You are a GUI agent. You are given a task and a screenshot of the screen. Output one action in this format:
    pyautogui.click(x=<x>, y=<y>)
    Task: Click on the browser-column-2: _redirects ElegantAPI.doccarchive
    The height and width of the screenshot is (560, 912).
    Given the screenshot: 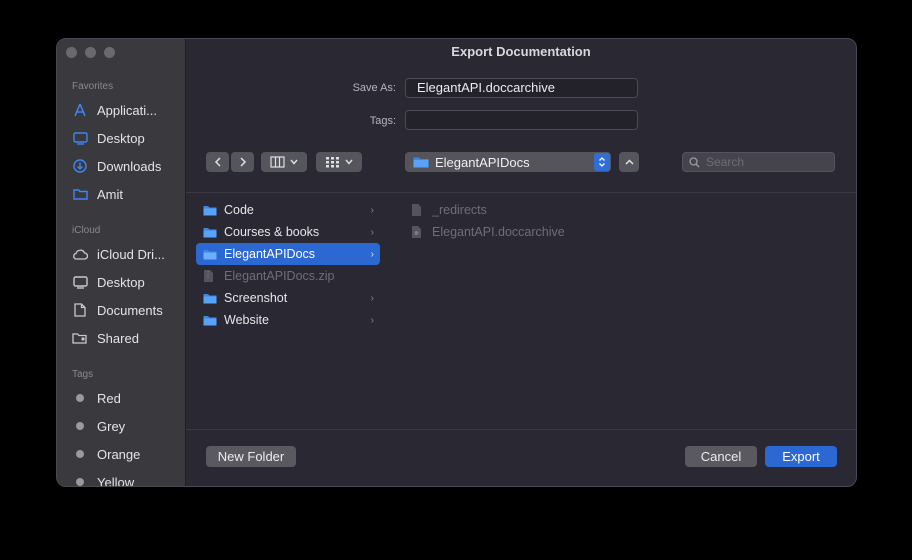 What is the action you would take?
    pyautogui.click(x=514, y=221)
    